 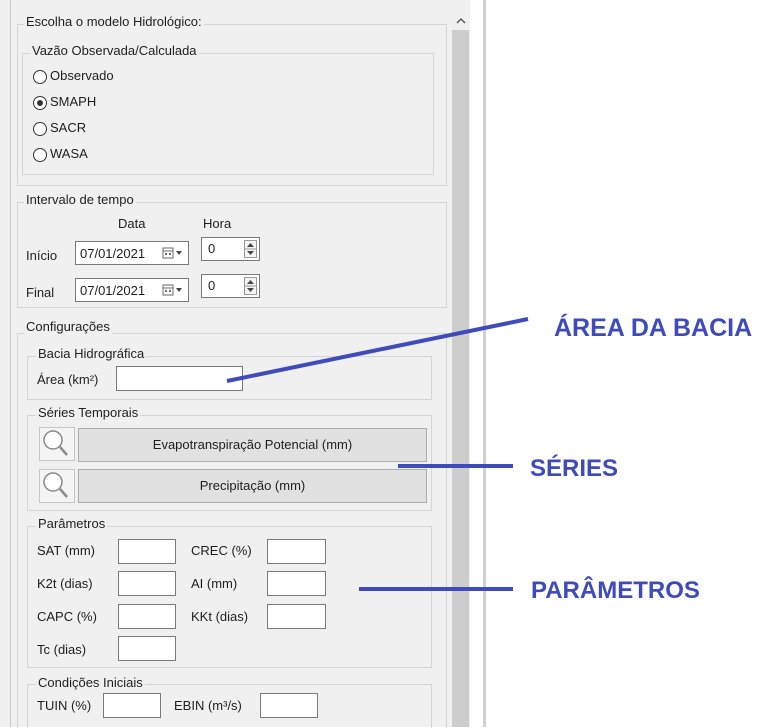 I want to click on annotation-lines, so click(x=377, y=454).